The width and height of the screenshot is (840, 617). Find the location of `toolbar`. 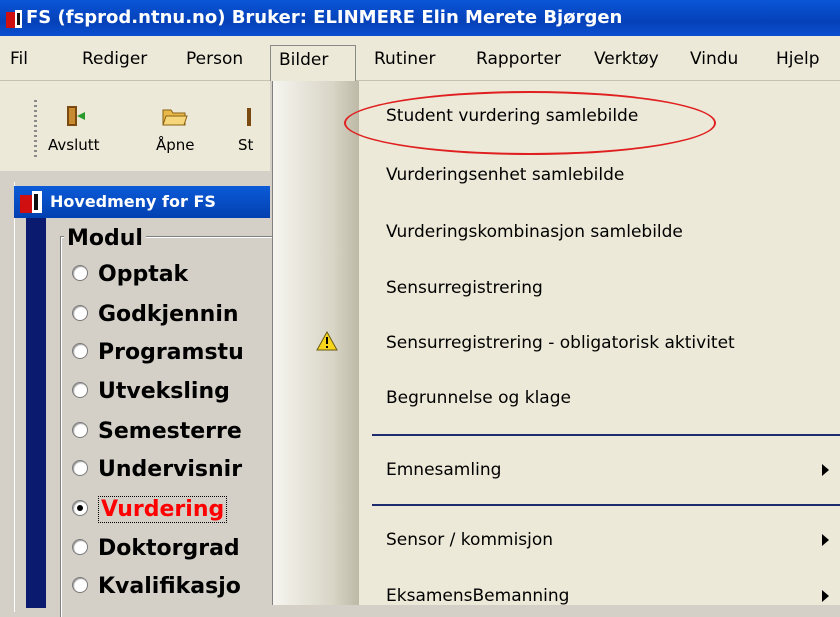

toolbar is located at coordinates (135, 126).